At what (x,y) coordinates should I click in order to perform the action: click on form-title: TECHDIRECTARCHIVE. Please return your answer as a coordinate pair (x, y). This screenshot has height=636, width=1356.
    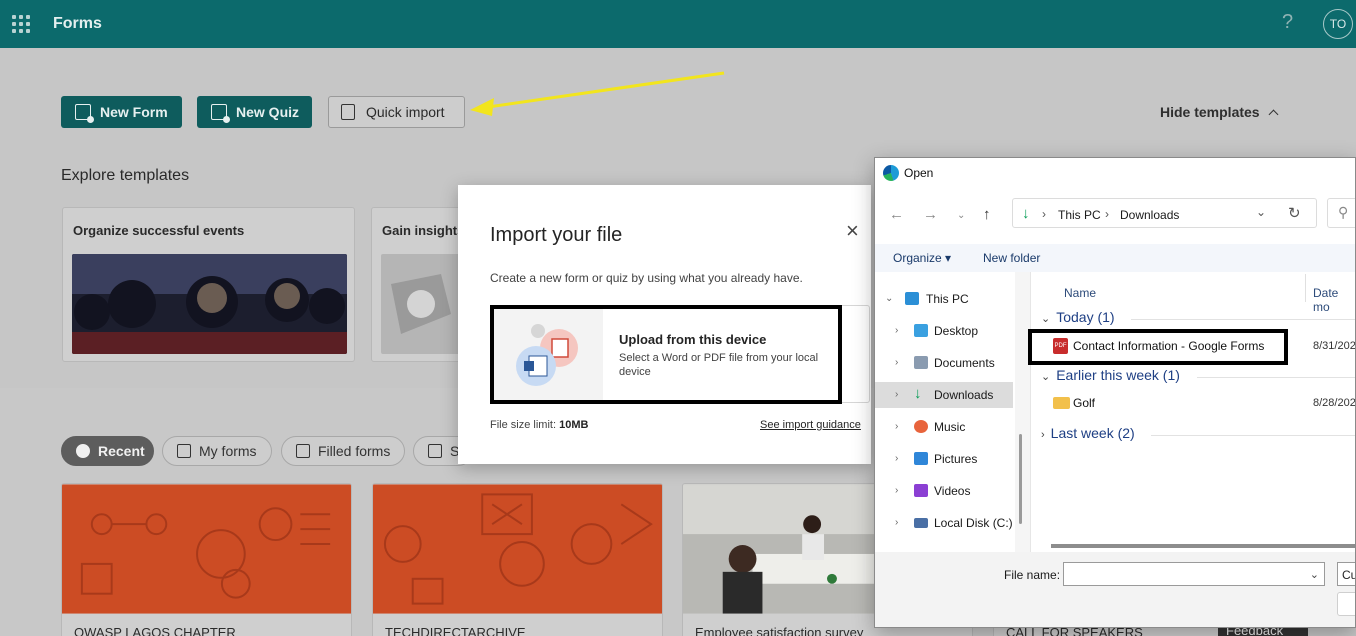
    Looking at the image, I should click on (455, 630).